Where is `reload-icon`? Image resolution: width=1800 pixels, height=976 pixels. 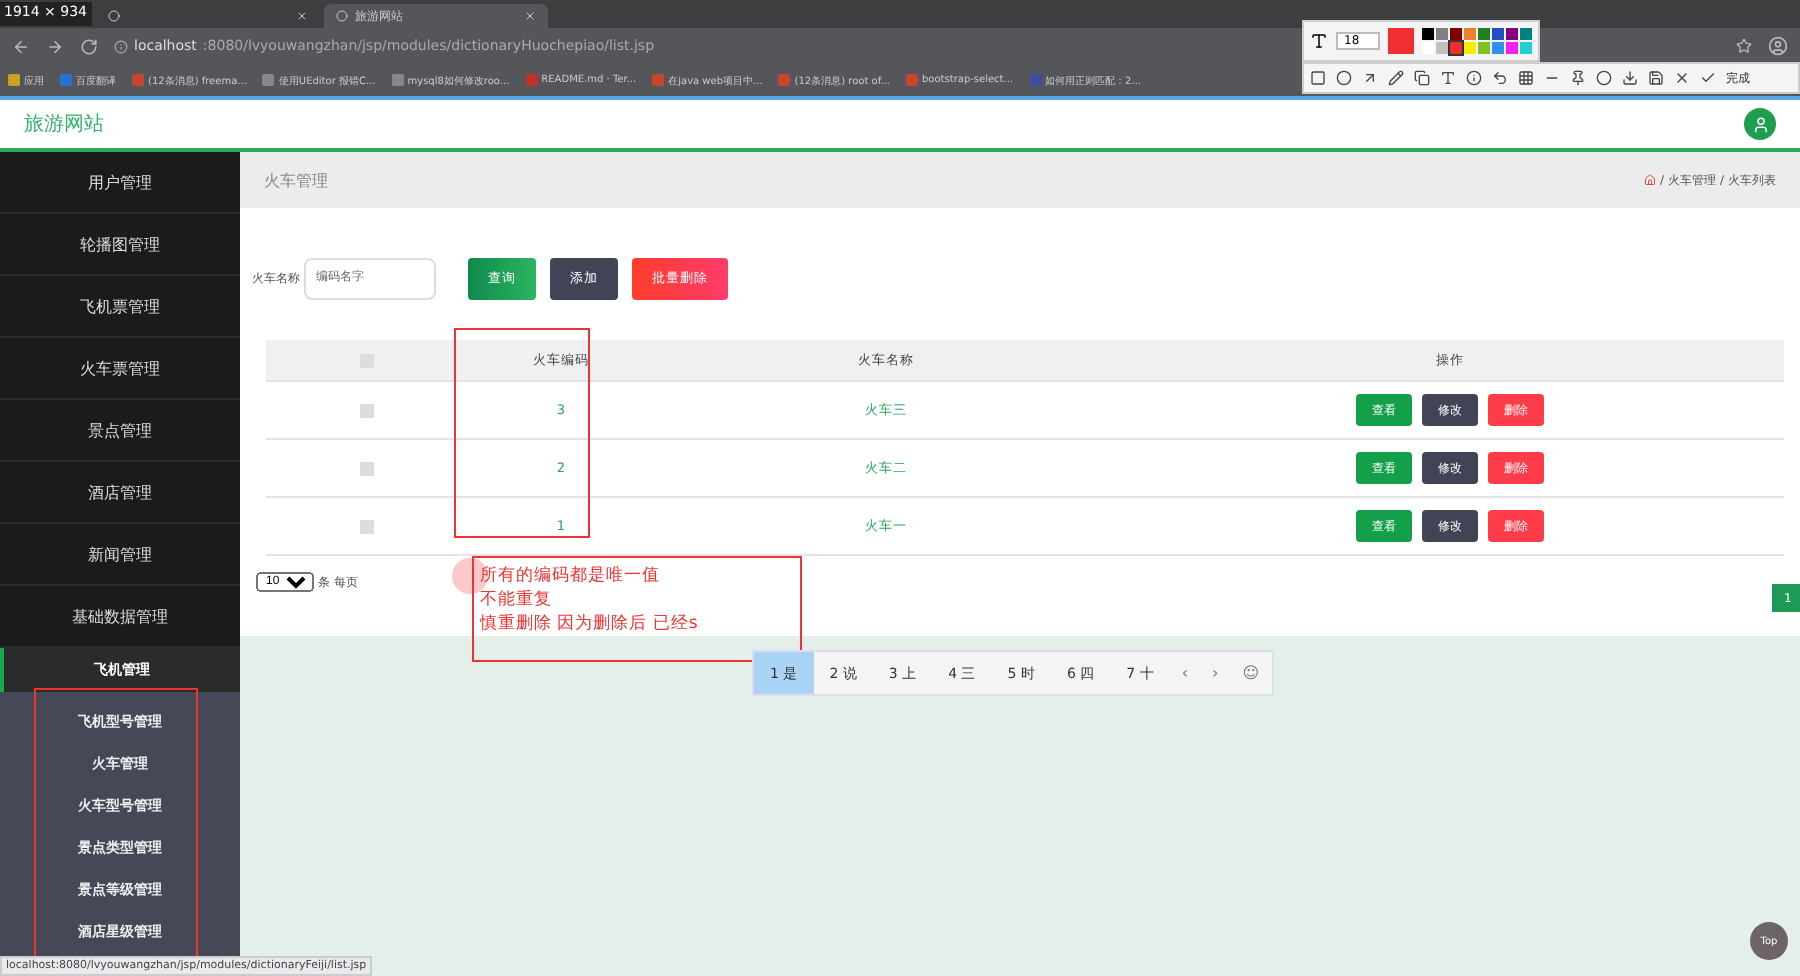 reload-icon is located at coordinates (89, 46).